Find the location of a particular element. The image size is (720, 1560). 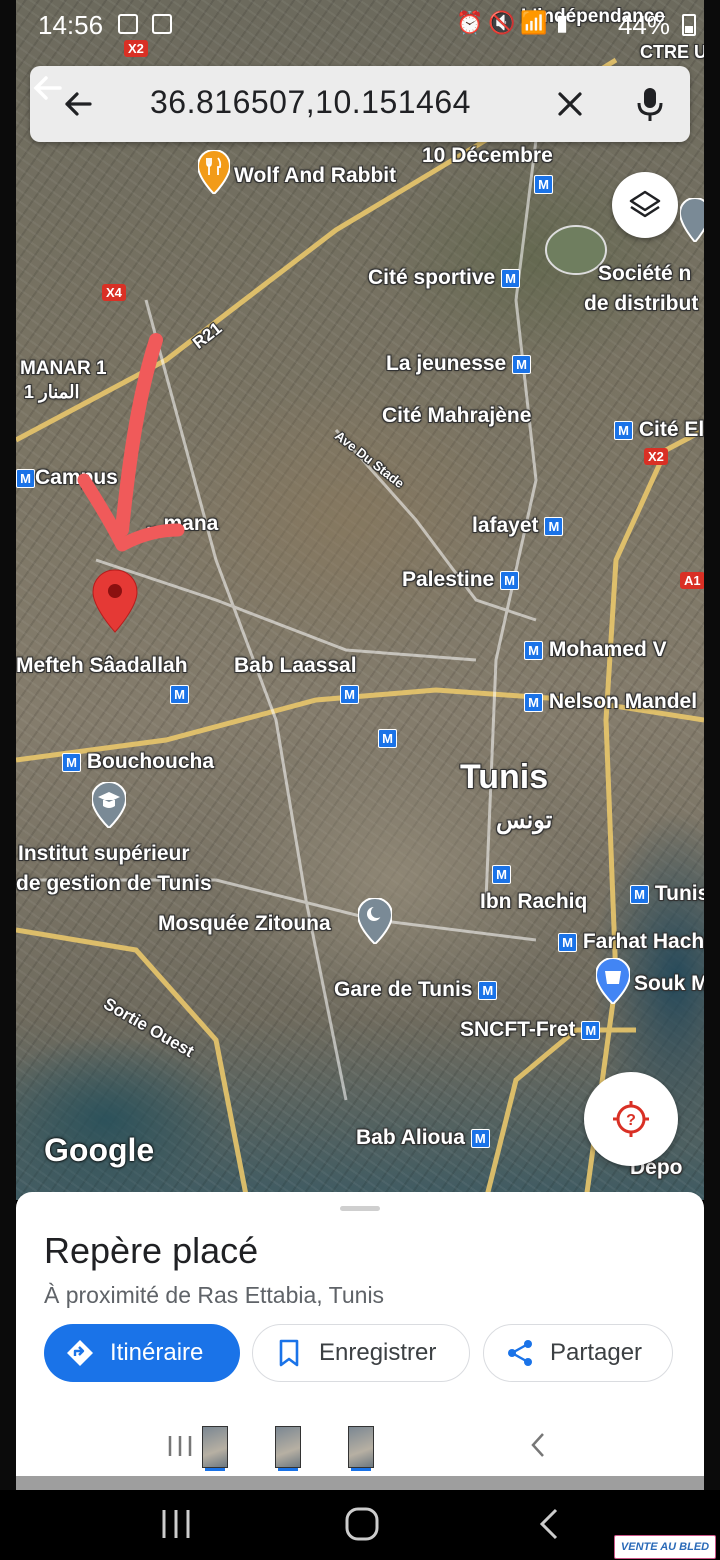

map-label-dix-decembre: 10 Décembre is located at coordinates (487, 156).